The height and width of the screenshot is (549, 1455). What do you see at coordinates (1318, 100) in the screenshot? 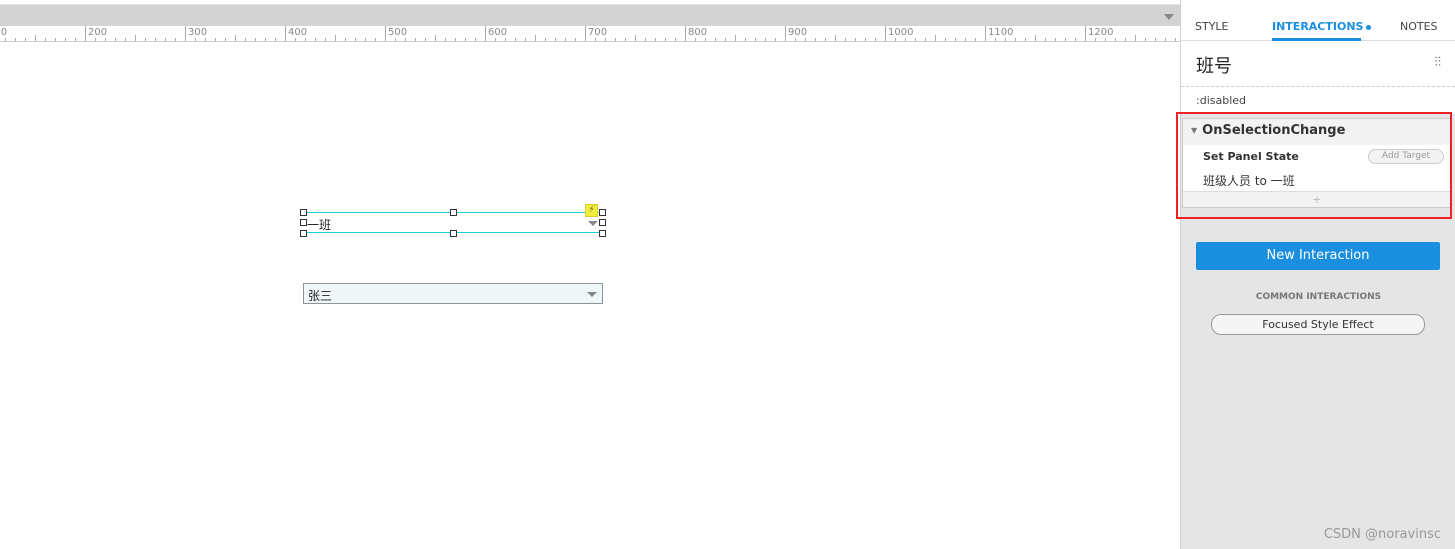
I see `state-disabled: :disabled` at bounding box center [1318, 100].